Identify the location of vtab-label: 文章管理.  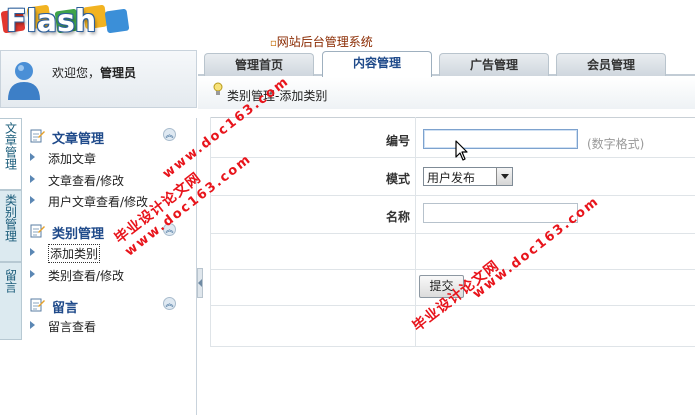
(10, 146).